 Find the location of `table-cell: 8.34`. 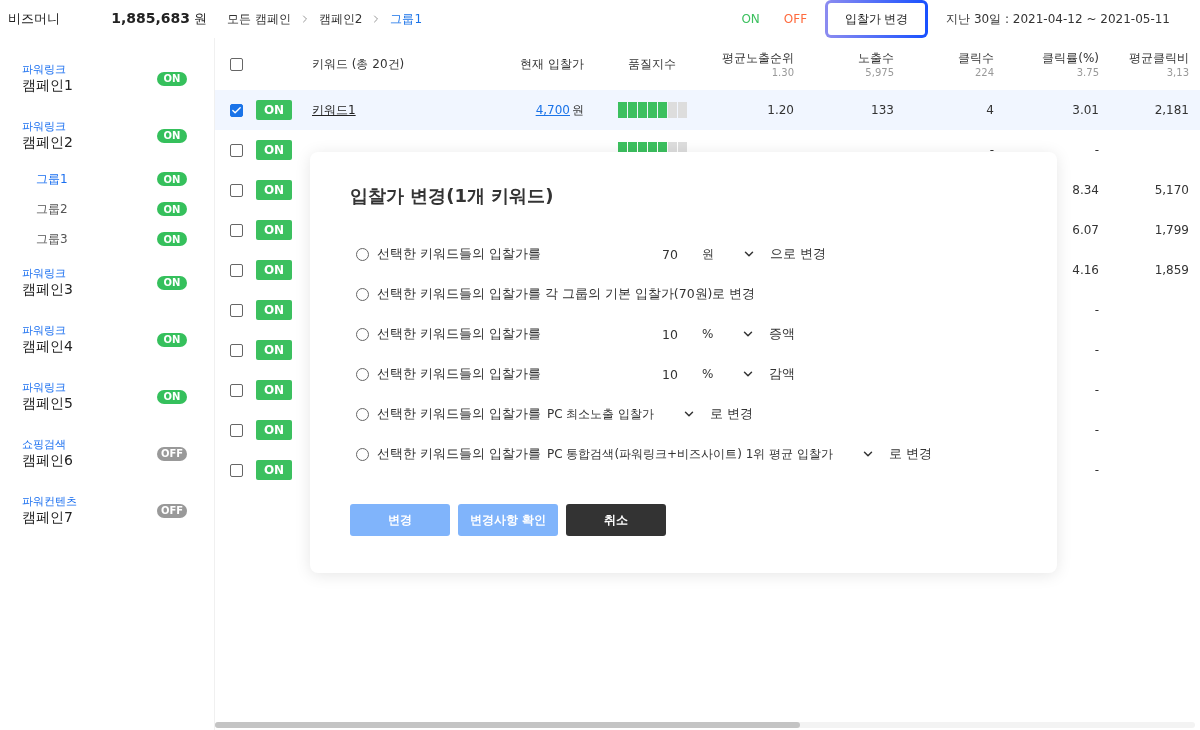

table-cell: 8.34 is located at coordinates (1085, 190).